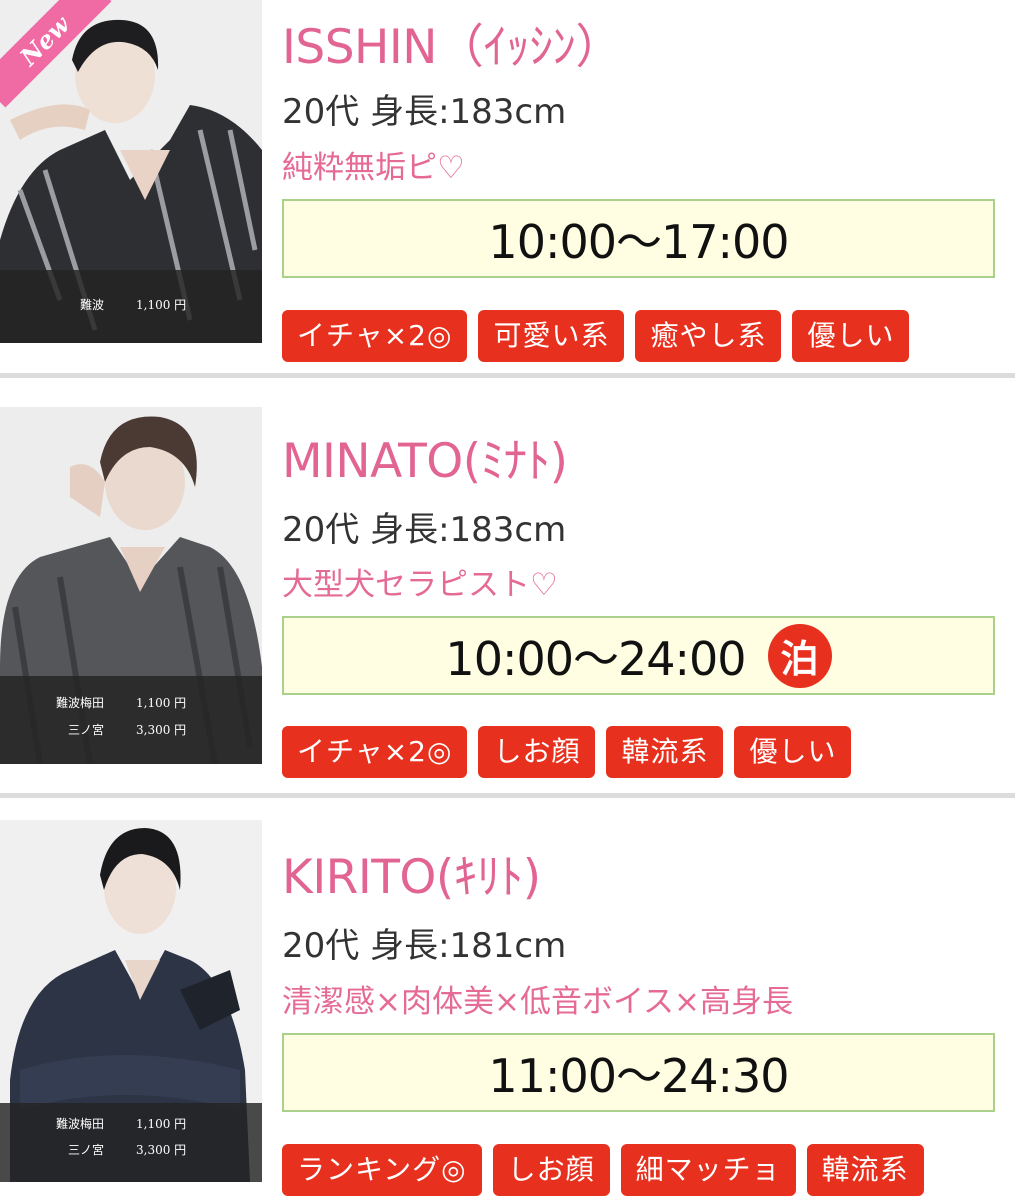 This screenshot has height=1200, width=1015. I want to click on tag: 細マッチョ, so click(708, 1170).